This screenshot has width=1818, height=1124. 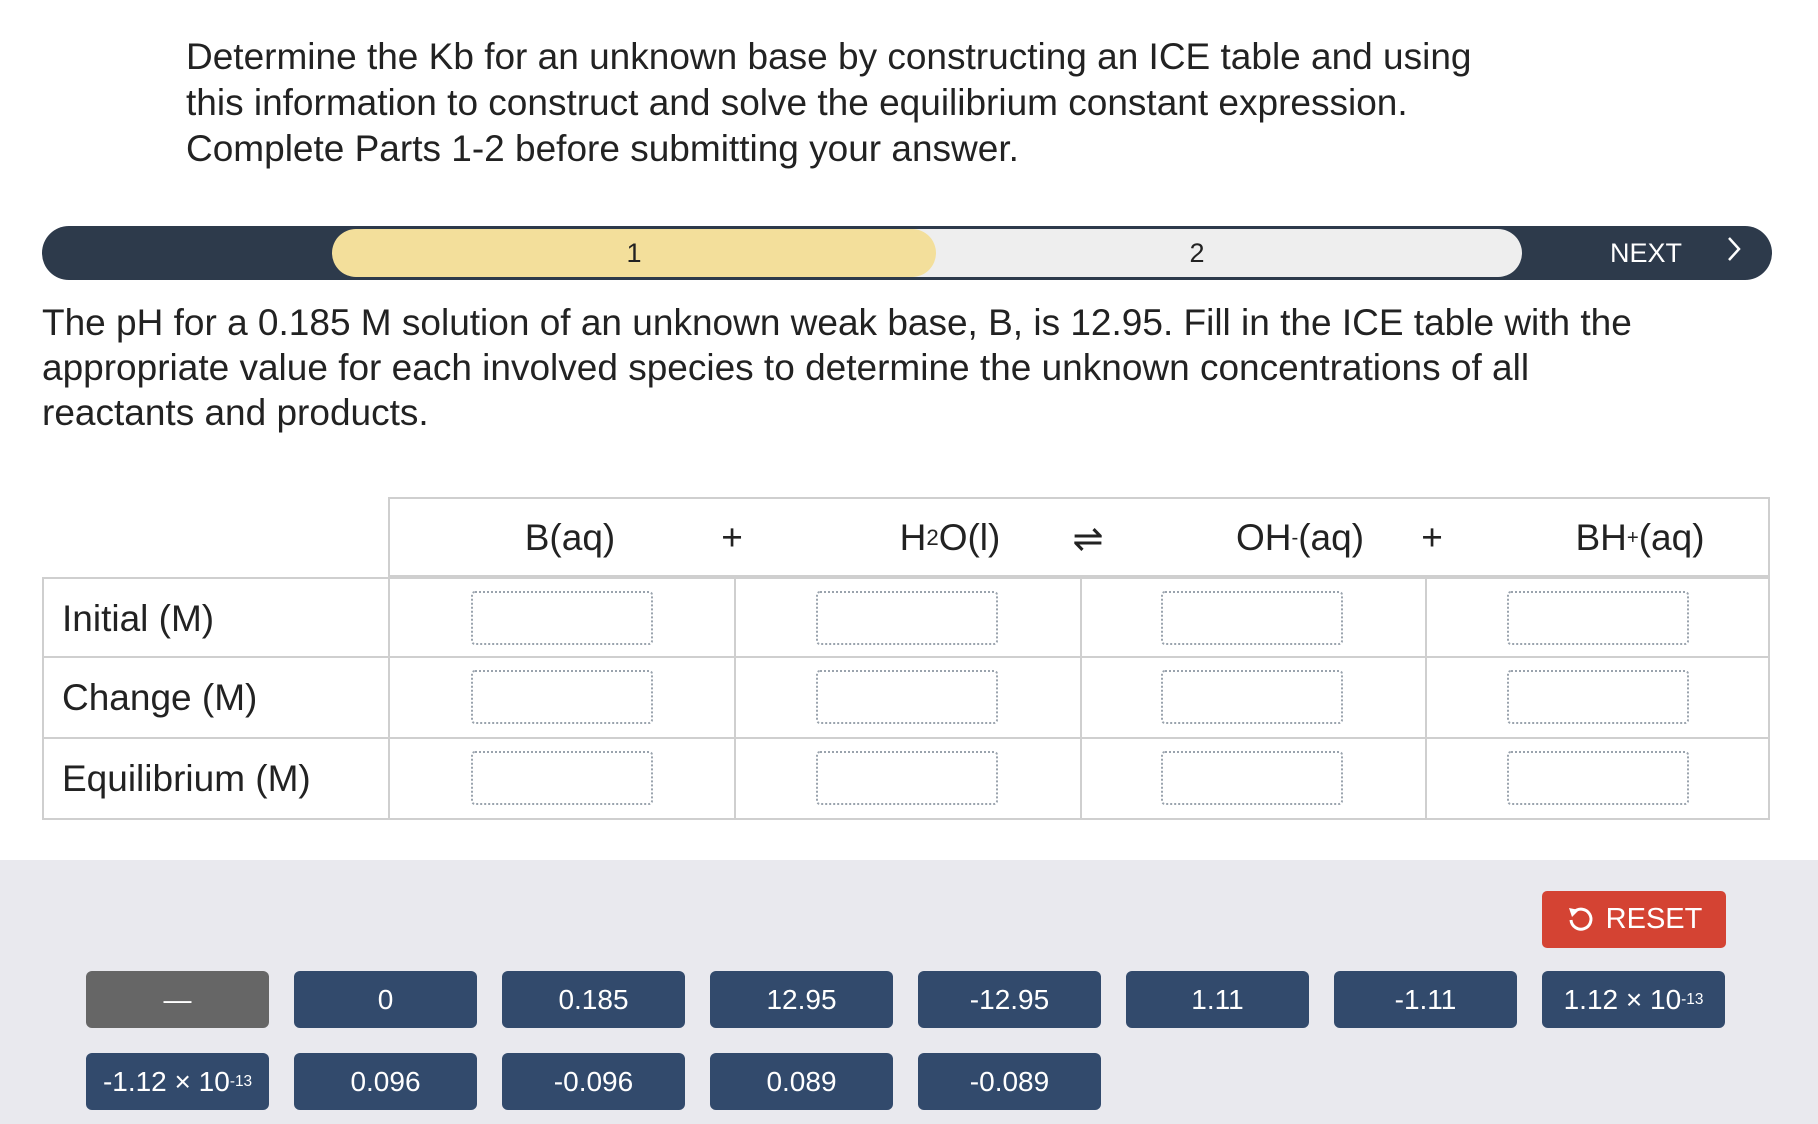 I want to click on row-label-initial: Initial (M), so click(x=138, y=618).